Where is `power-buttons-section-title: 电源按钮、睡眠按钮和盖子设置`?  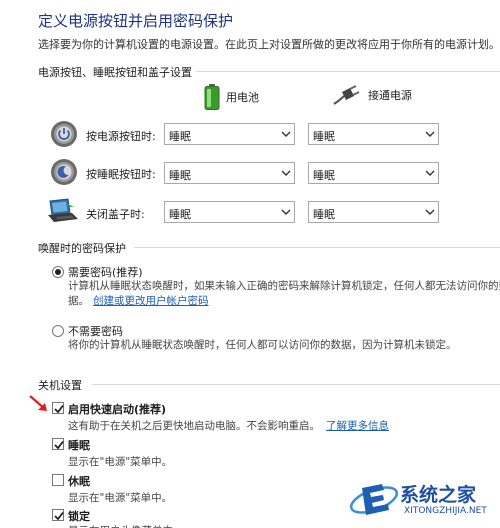 power-buttons-section-title: 电源按钮、睡眠按钮和盖子设置 is located at coordinates (115, 72).